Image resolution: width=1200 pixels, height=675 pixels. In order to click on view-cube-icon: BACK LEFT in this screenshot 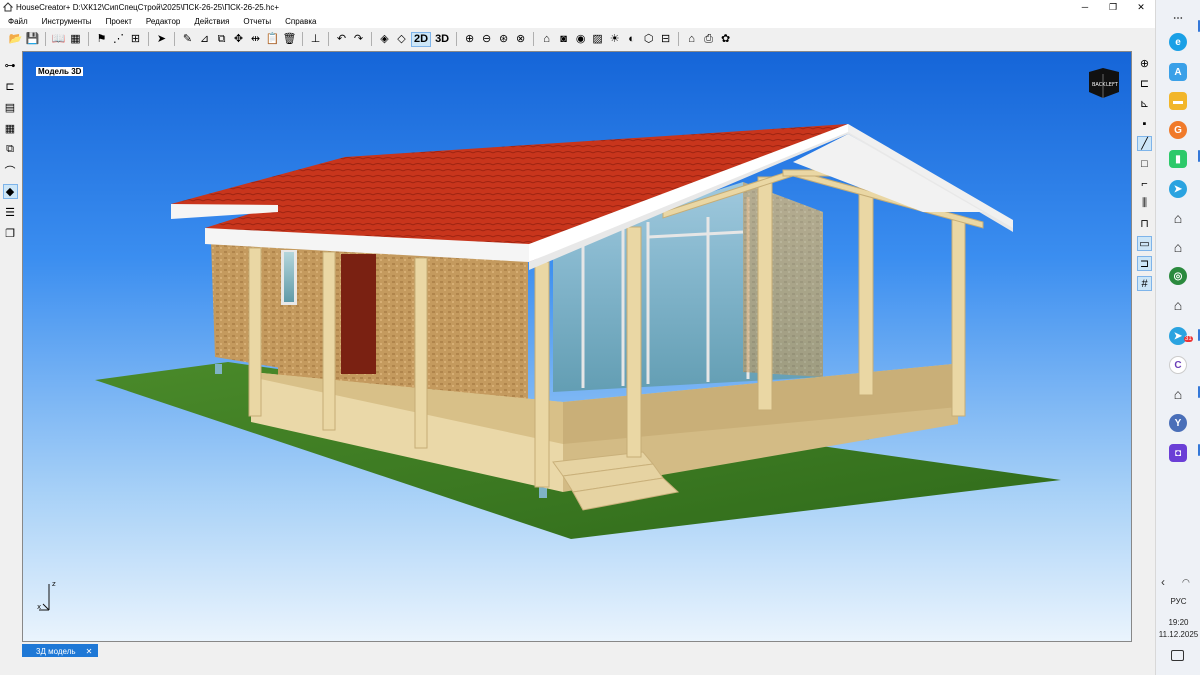, I will do `click(1104, 83)`.